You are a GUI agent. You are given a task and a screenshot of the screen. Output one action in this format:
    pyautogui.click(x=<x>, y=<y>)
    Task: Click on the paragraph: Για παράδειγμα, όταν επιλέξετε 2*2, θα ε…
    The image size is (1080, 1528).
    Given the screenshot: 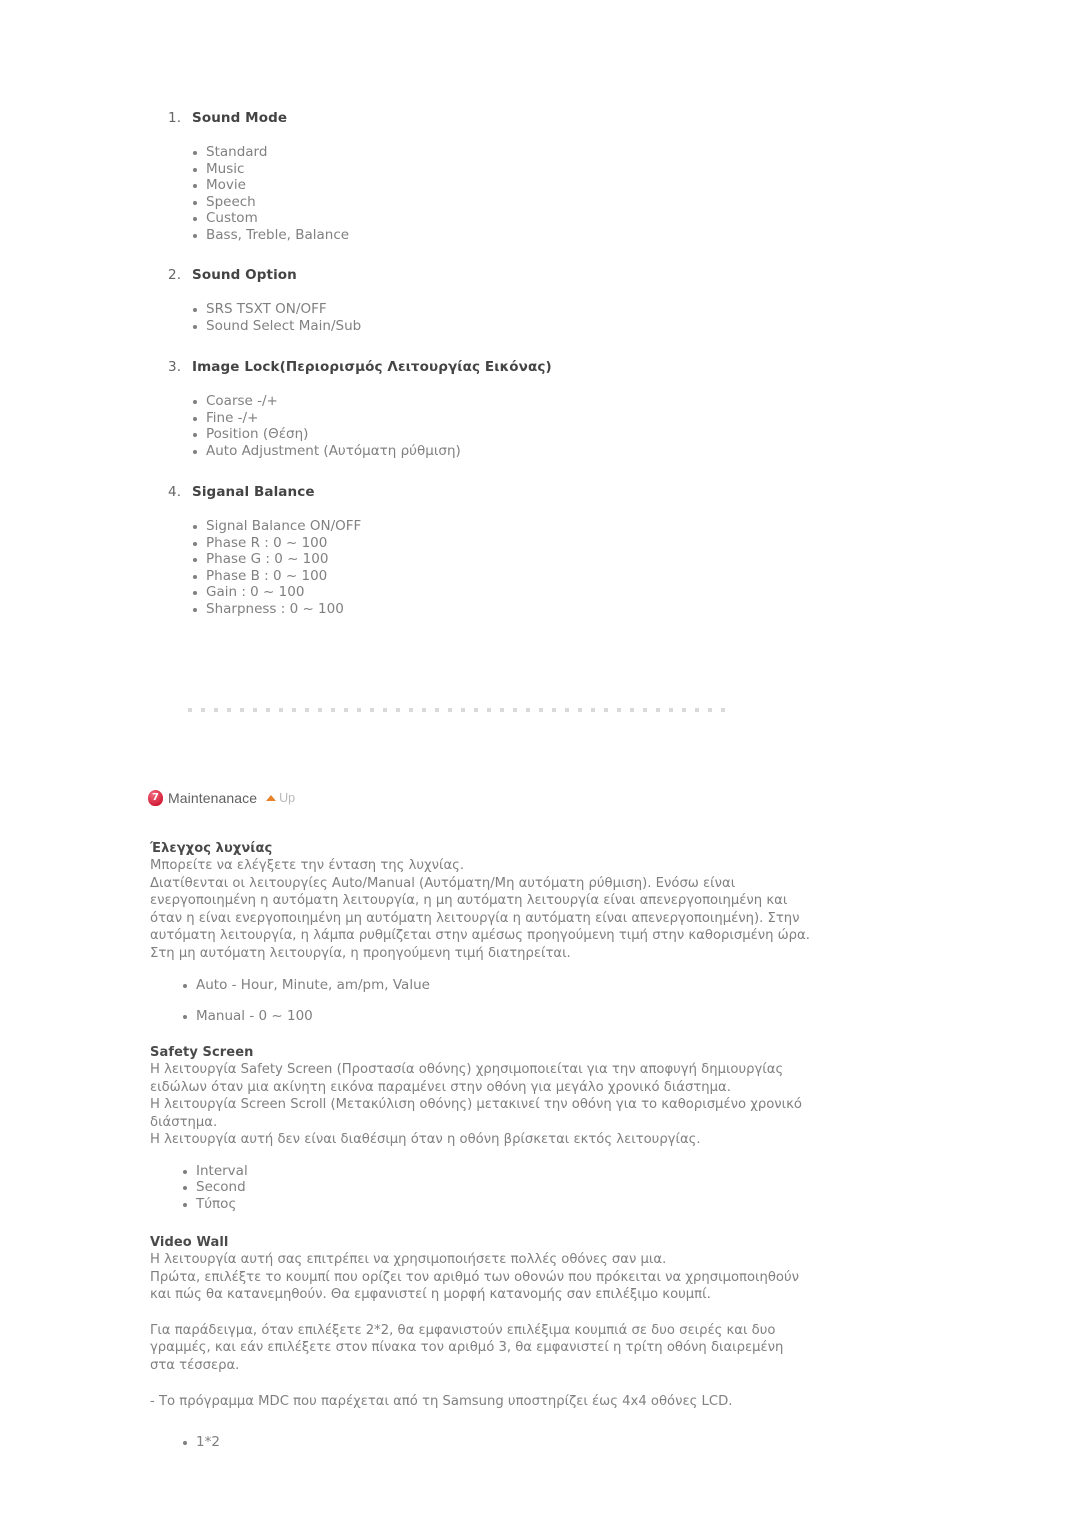 What is the action you would take?
    pyautogui.click(x=467, y=1347)
    